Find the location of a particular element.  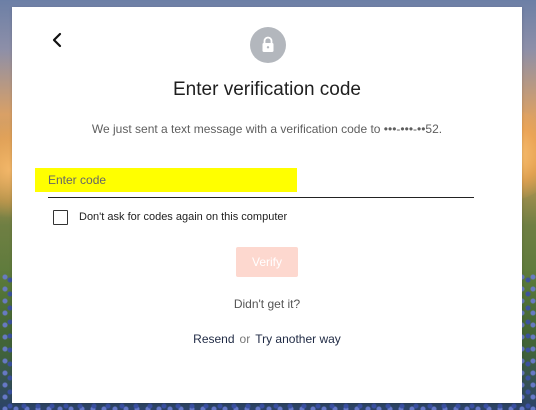

verify-button: Verify is located at coordinates (267, 262).